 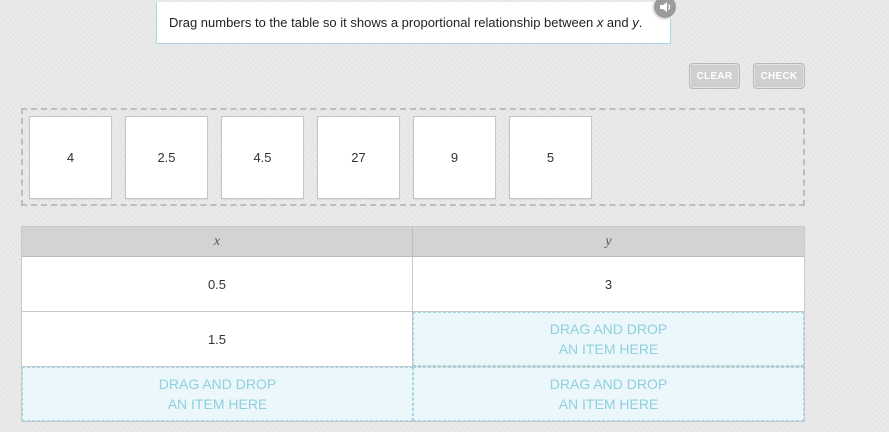 I want to click on table-row: 0.5 3, so click(x=413, y=284).